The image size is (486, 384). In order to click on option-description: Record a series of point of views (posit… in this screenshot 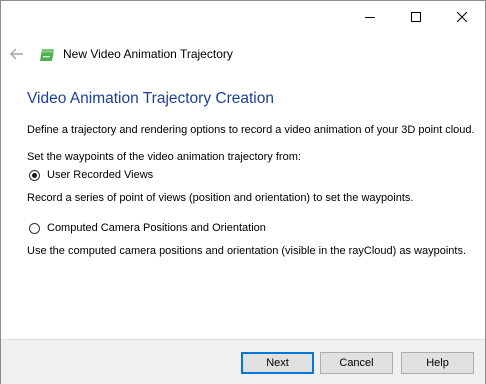, I will do `click(220, 198)`.